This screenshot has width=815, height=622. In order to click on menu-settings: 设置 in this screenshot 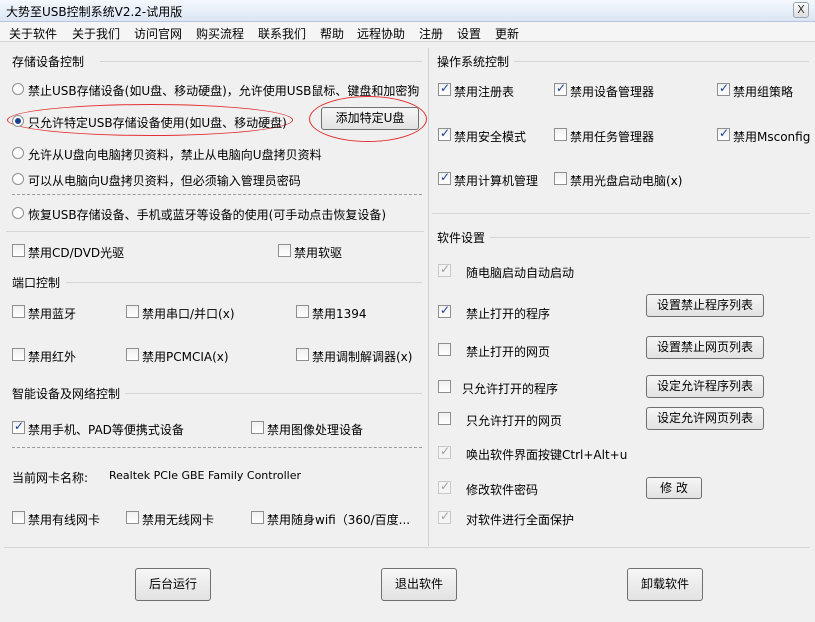, I will do `click(469, 33)`.